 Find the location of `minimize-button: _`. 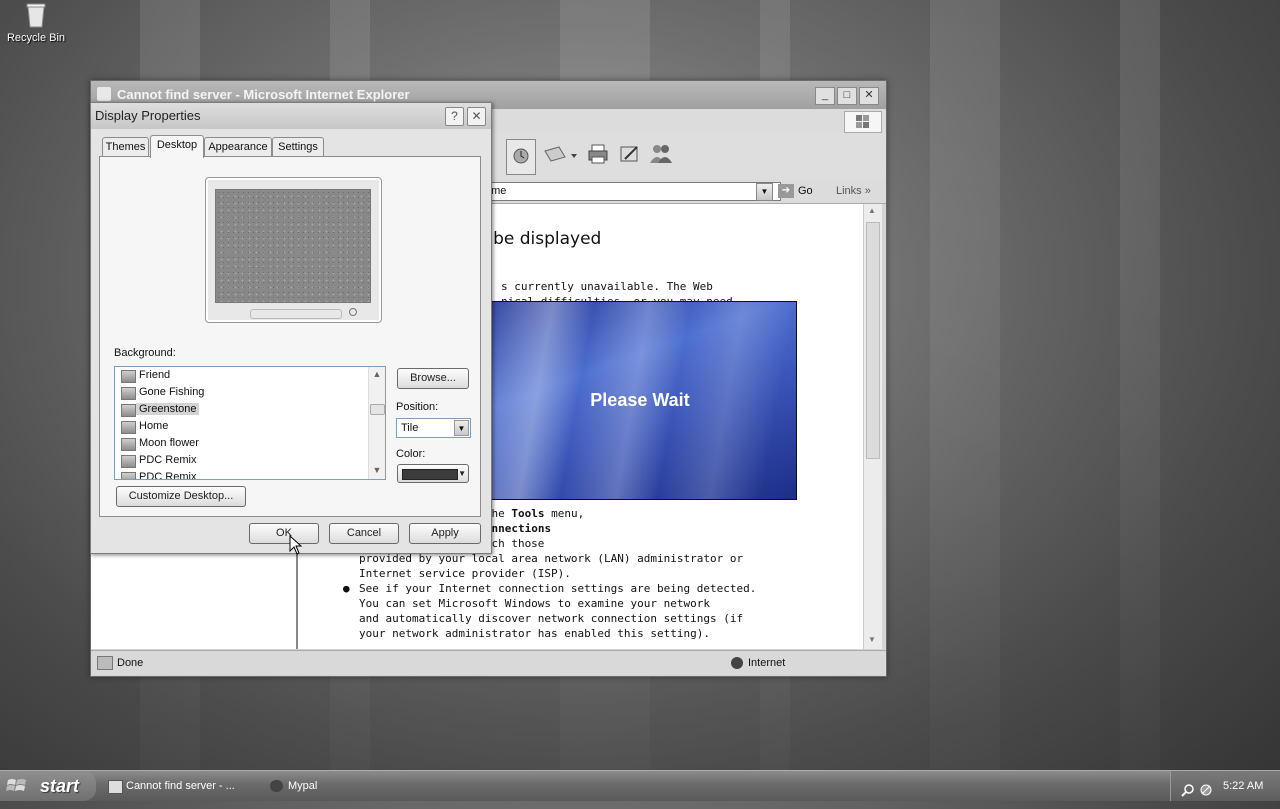

minimize-button: _ is located at coordinates (825, 96).